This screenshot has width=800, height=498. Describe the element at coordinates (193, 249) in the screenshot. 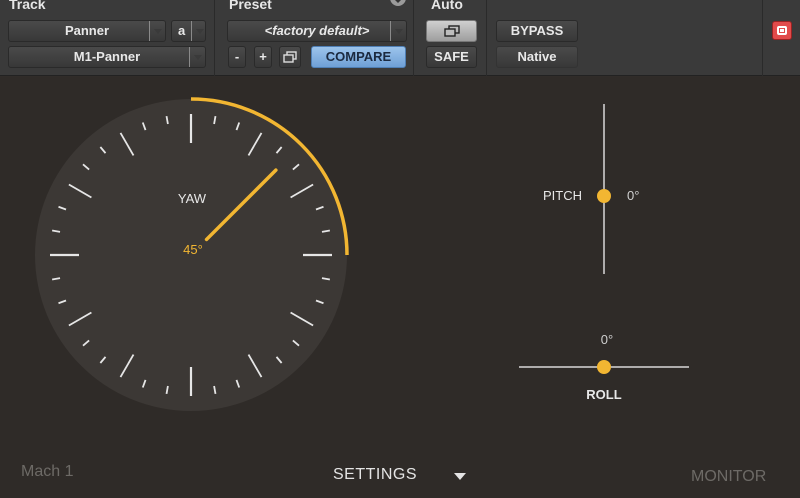

I see `yaw-value: 45°` at that location.